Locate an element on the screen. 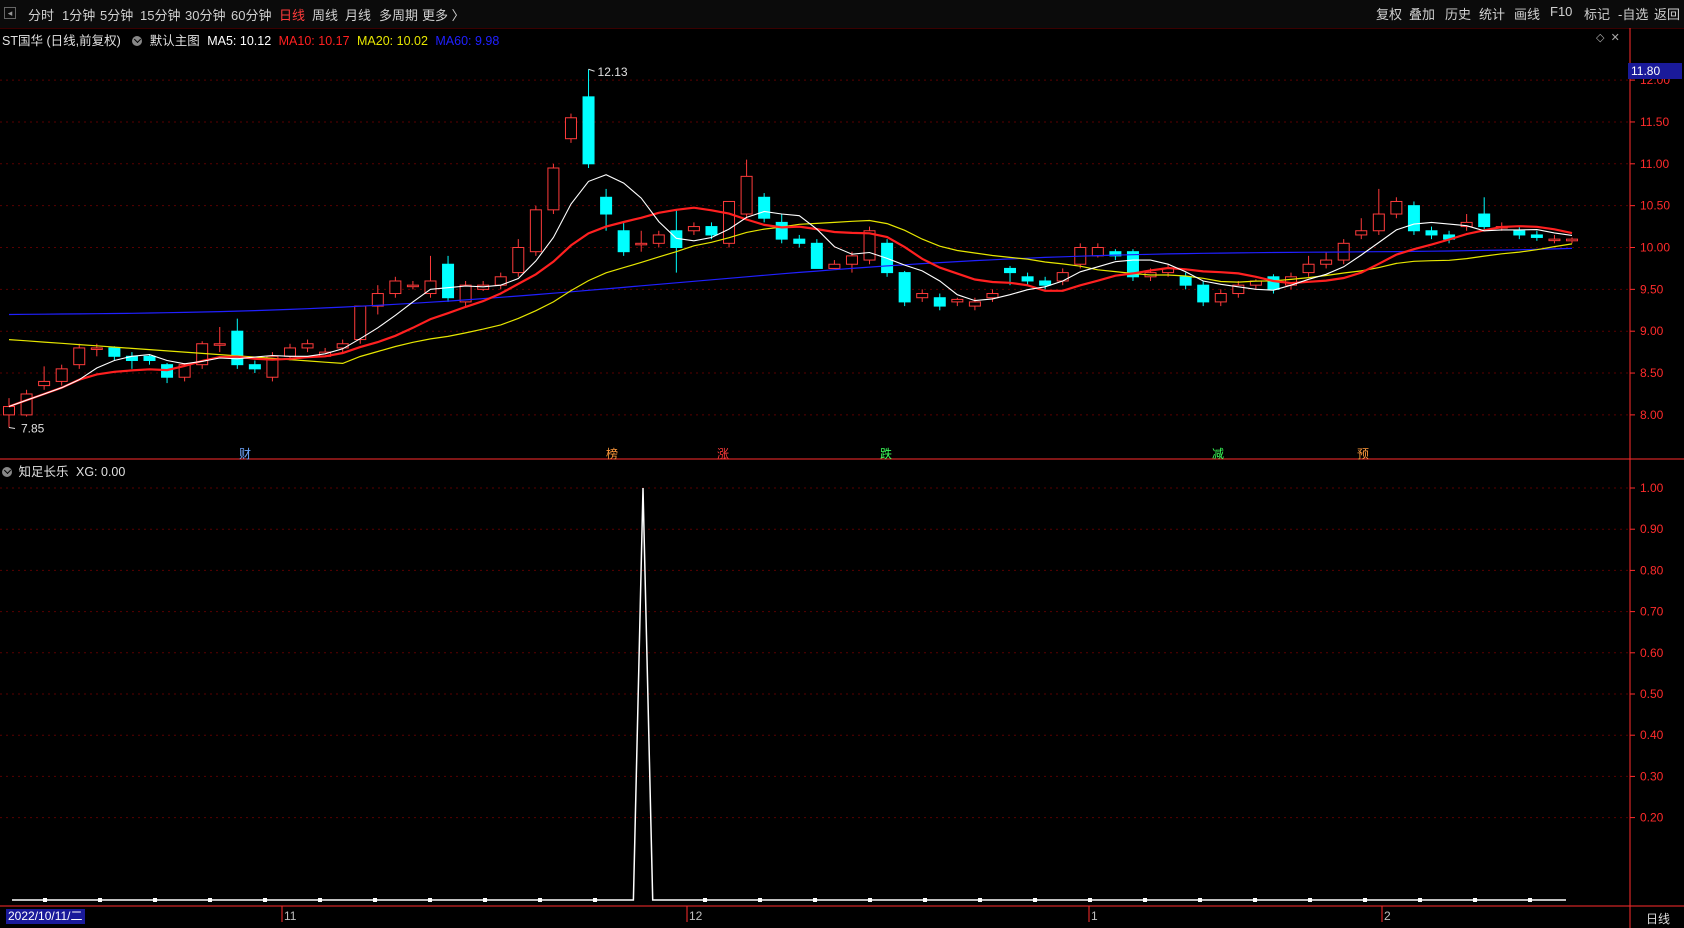 This screenshot has width=1684, height=928. indicator-tick-label: 0.40 is located at coordinates (1652, 735).